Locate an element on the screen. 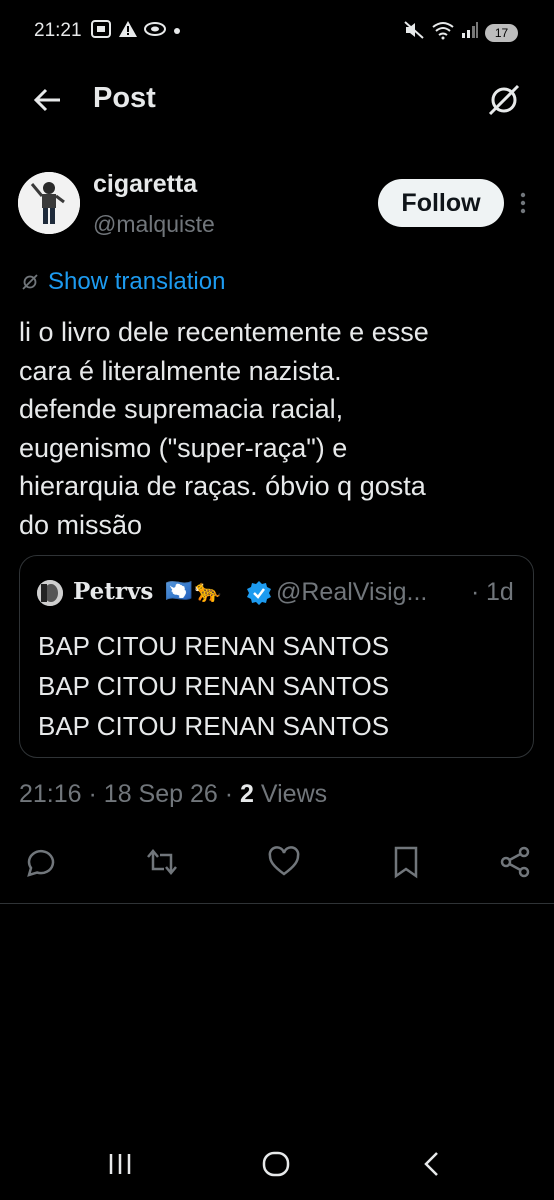 This screenshot has width=554, height=1200. grok-icon is located at coordinates (504, 100).